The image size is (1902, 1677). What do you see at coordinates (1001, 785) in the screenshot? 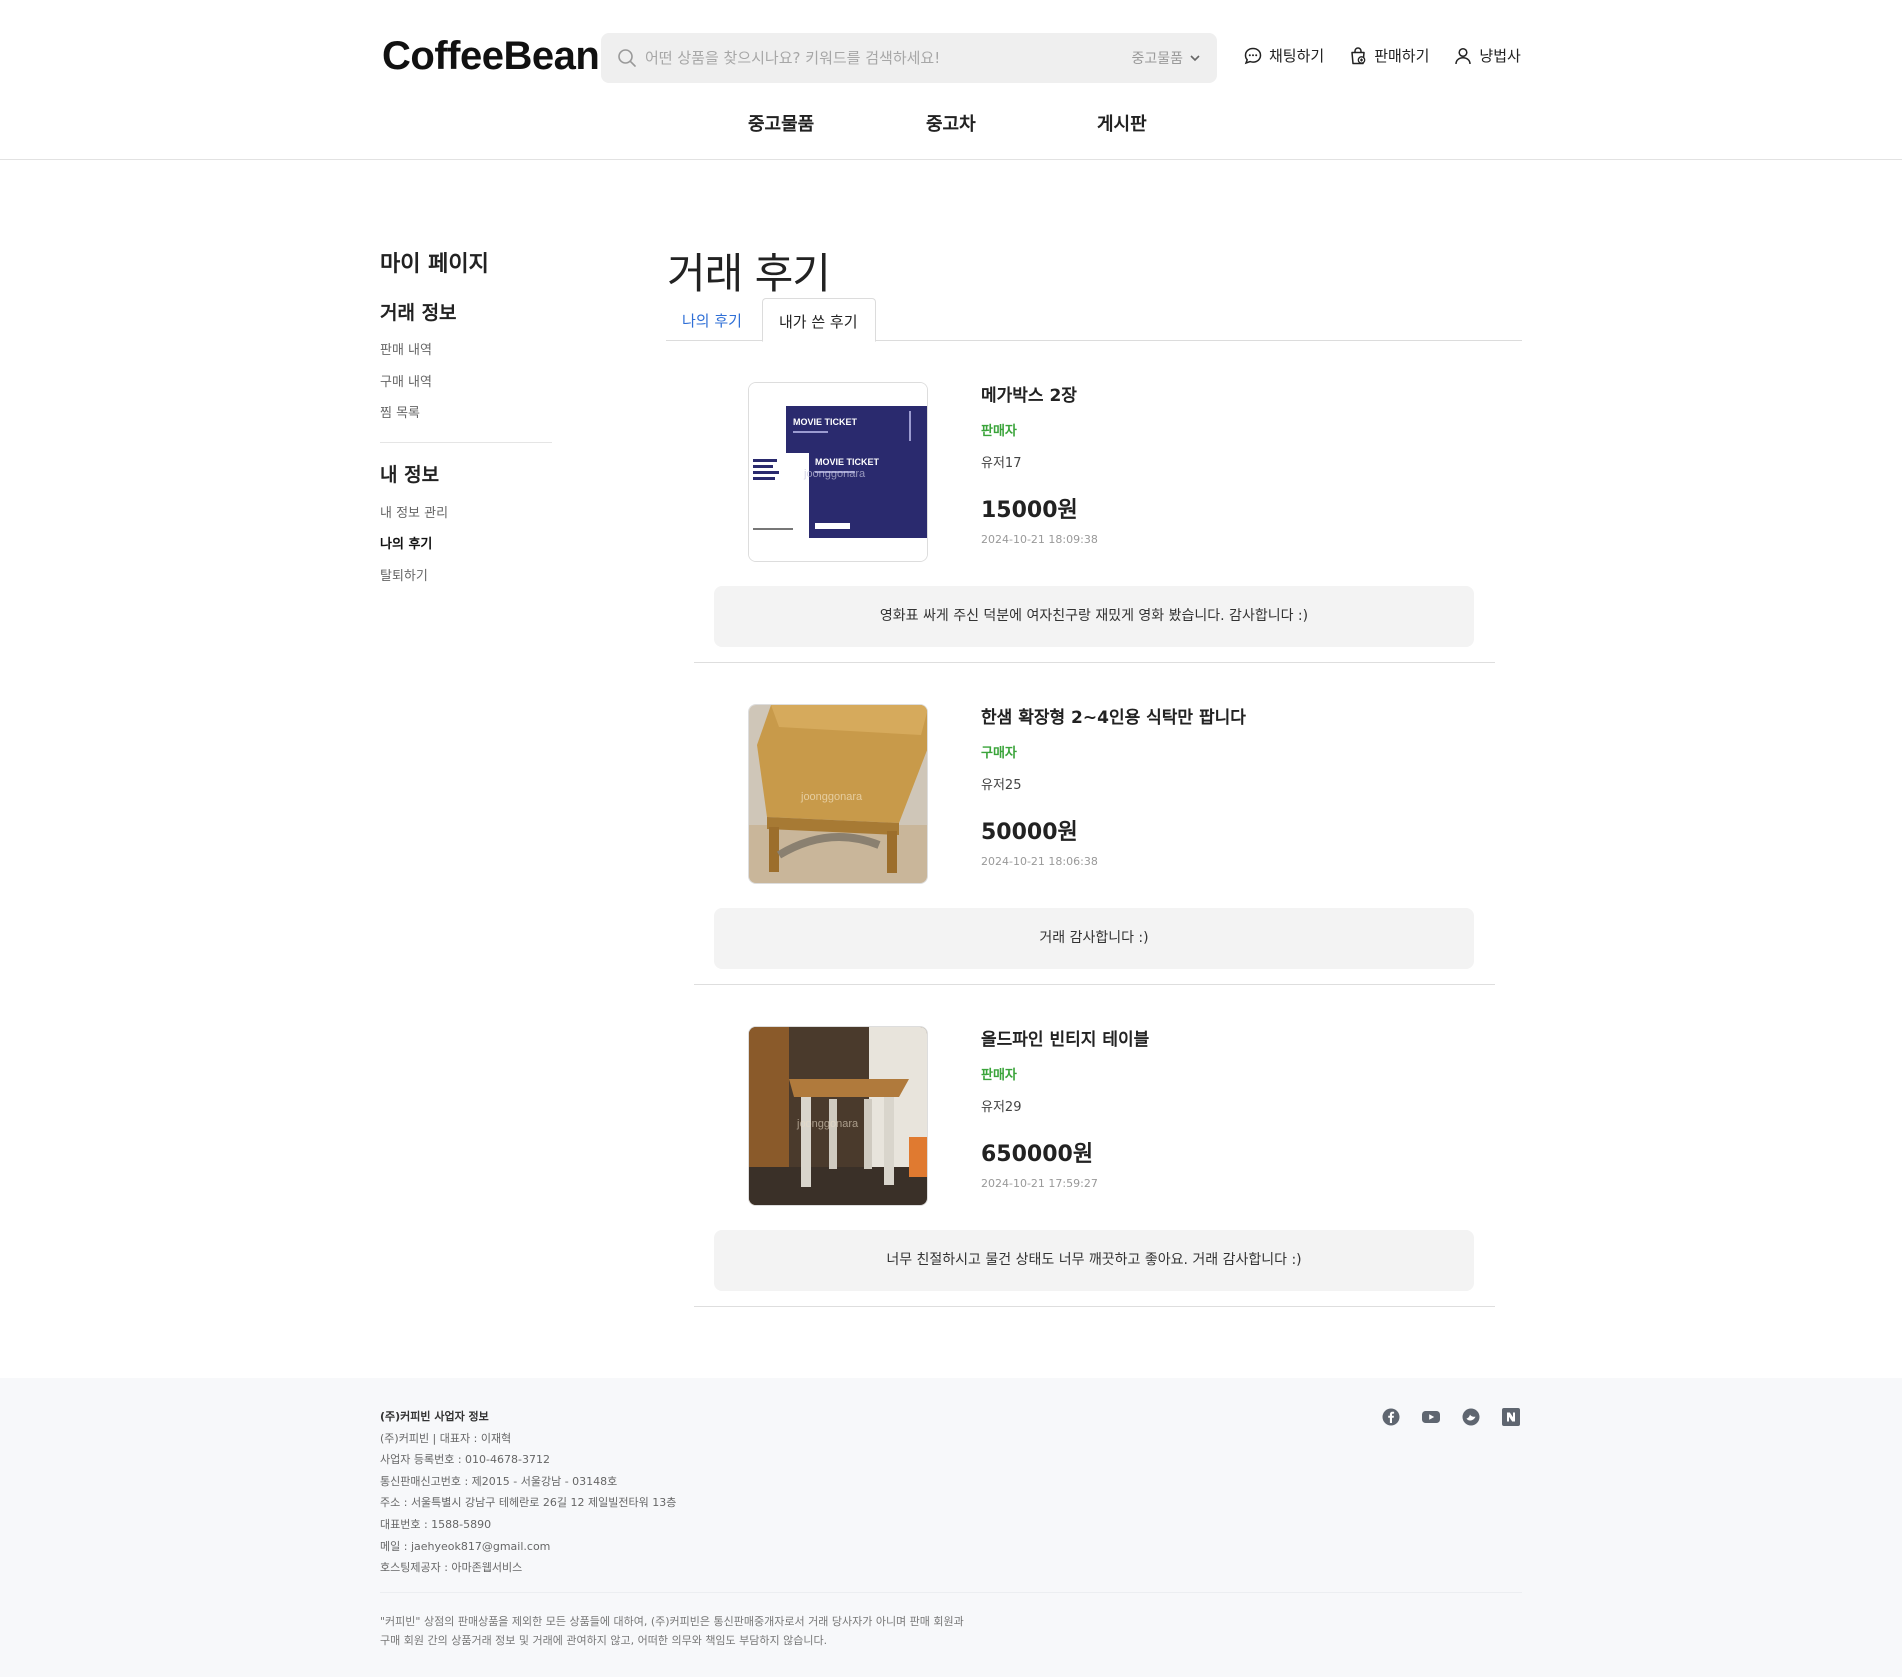
I see `review-user-name: 유저25` at bounding box center [1001, 785].